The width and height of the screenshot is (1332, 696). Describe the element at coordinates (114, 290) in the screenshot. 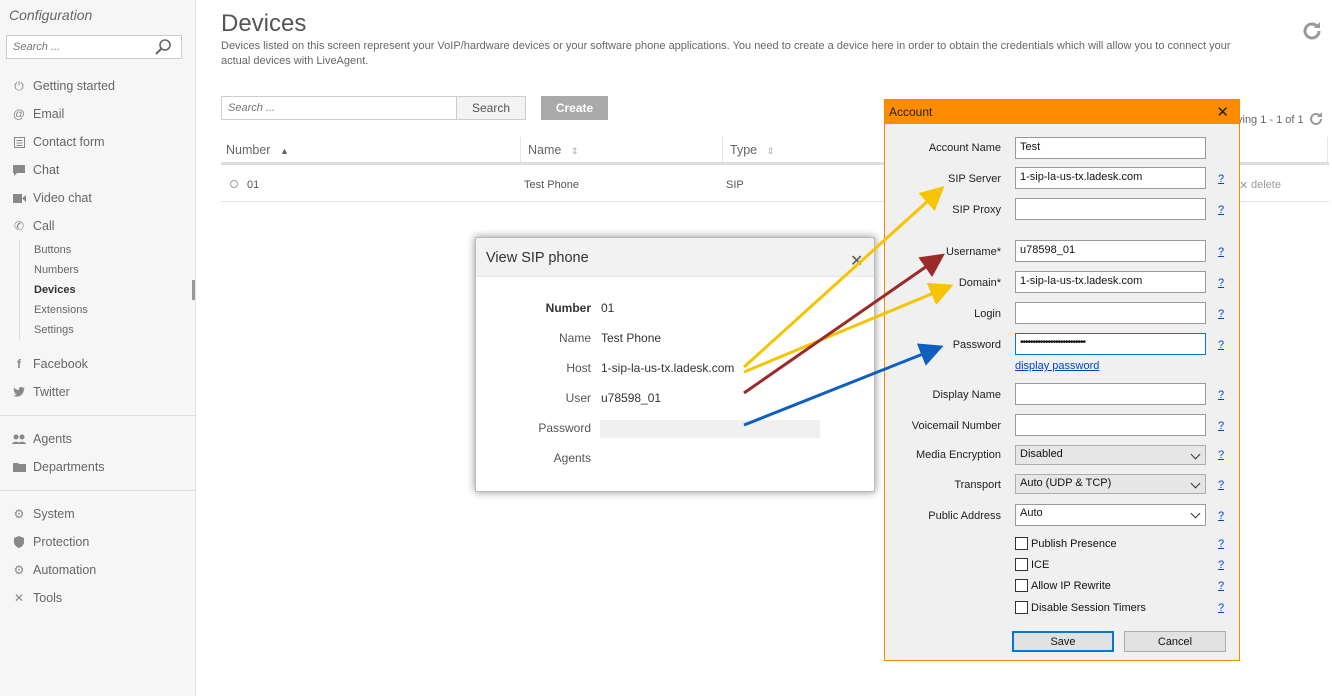

I see `sidebar-subitem-devices: Devices` at that location.